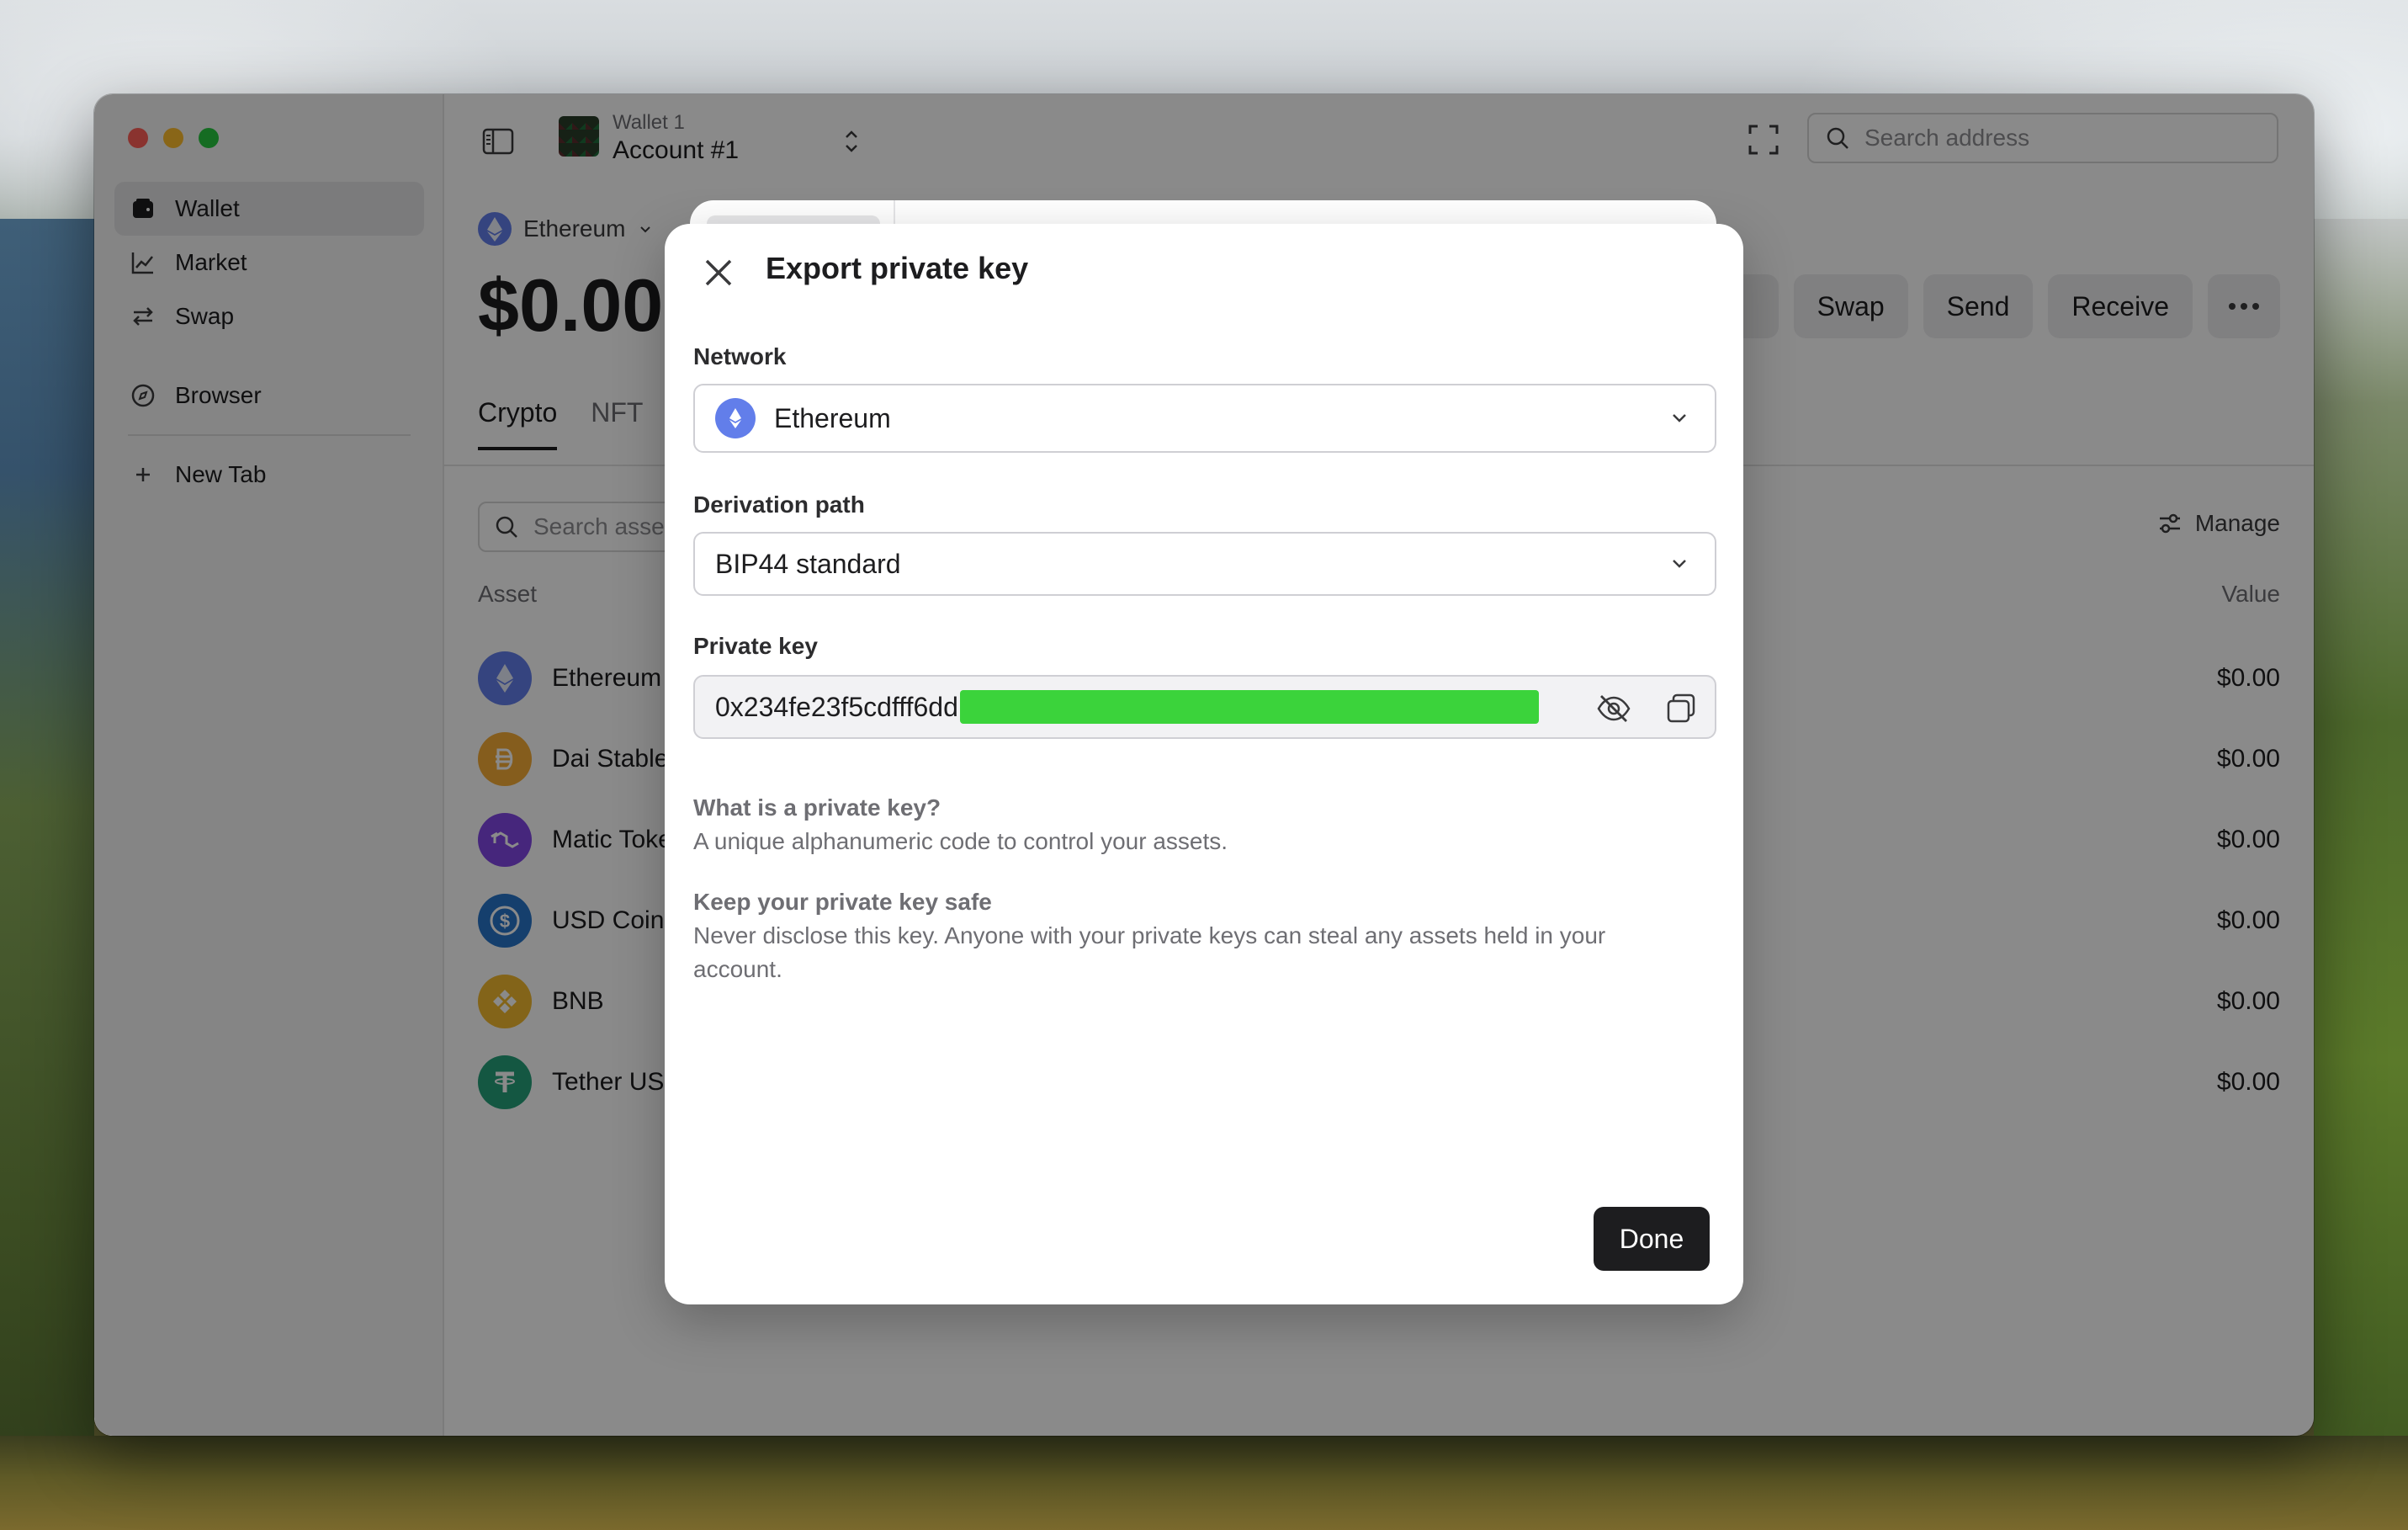 This screenshot has width=2408, height=1530. What do you see at coordinates (837, 706) in the screenshot?
I see `private-key-value: 0x234fe23f5cdfff6dd` at bounding box center [837, 706].